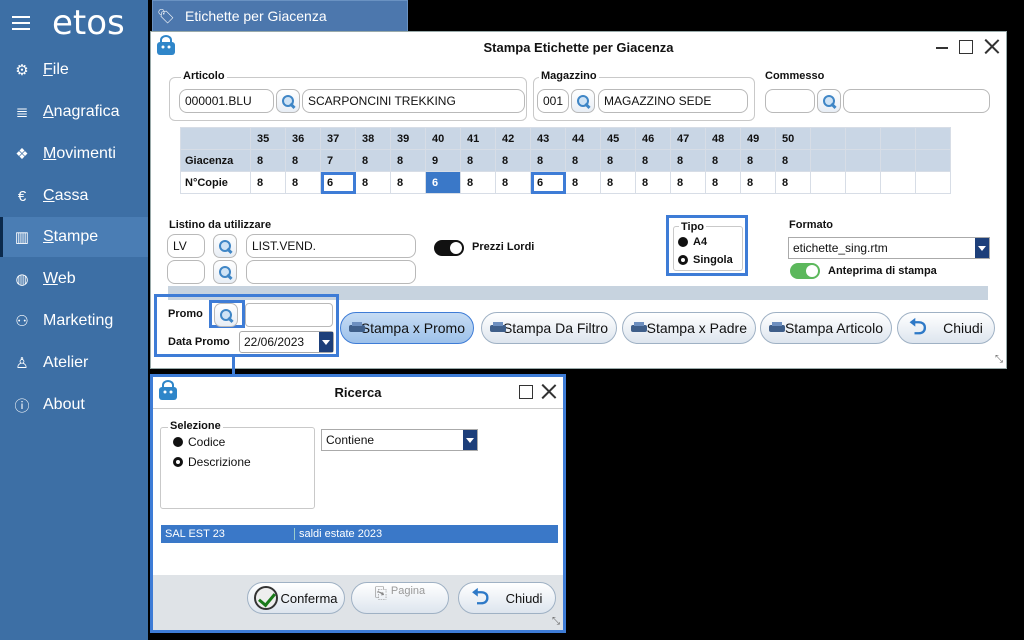  What do you see at coordinates (186, 246) in the screenshot?
I see `listino-code-field: LV` at bounding box center [186, 246].